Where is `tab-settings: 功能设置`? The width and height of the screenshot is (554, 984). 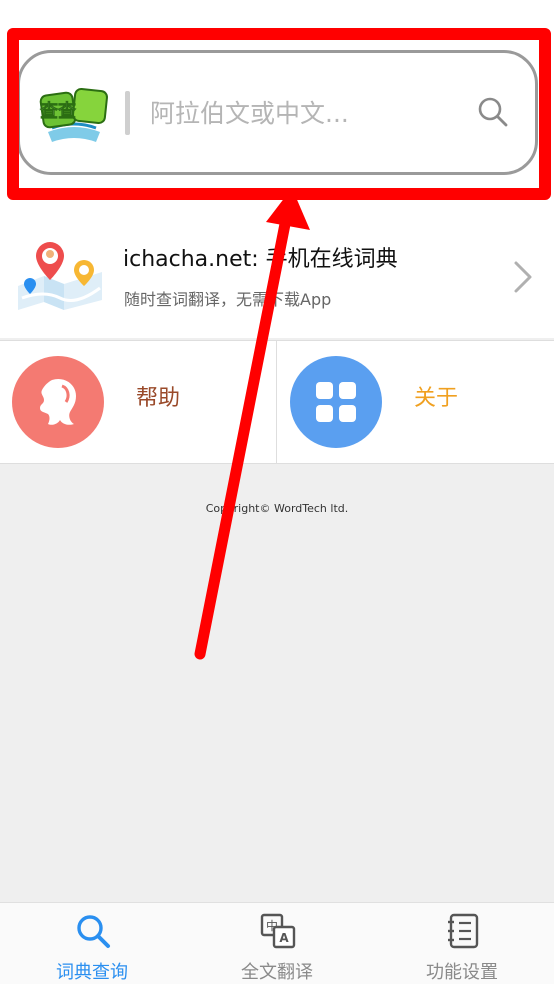
tab-settings: 功能设置 is located at coordinates (462, 943).